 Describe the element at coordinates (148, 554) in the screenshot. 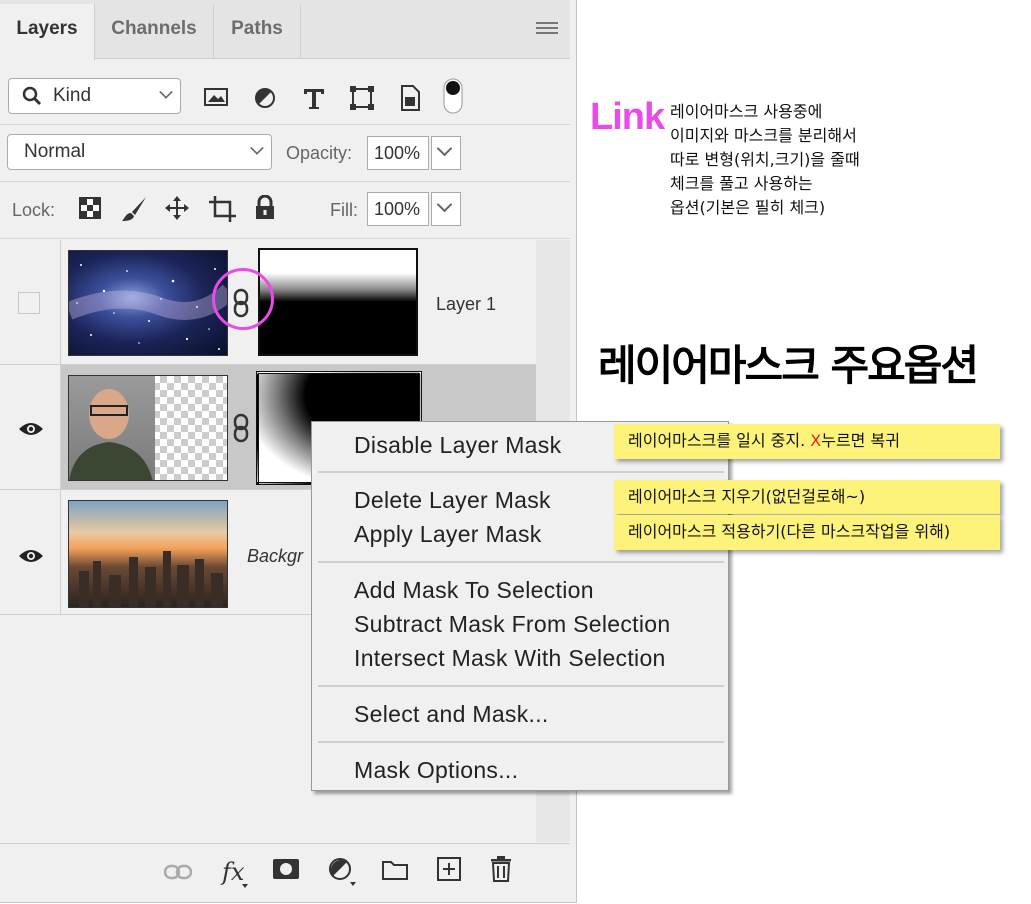

I see `layer-thumbnail-city` at that location.